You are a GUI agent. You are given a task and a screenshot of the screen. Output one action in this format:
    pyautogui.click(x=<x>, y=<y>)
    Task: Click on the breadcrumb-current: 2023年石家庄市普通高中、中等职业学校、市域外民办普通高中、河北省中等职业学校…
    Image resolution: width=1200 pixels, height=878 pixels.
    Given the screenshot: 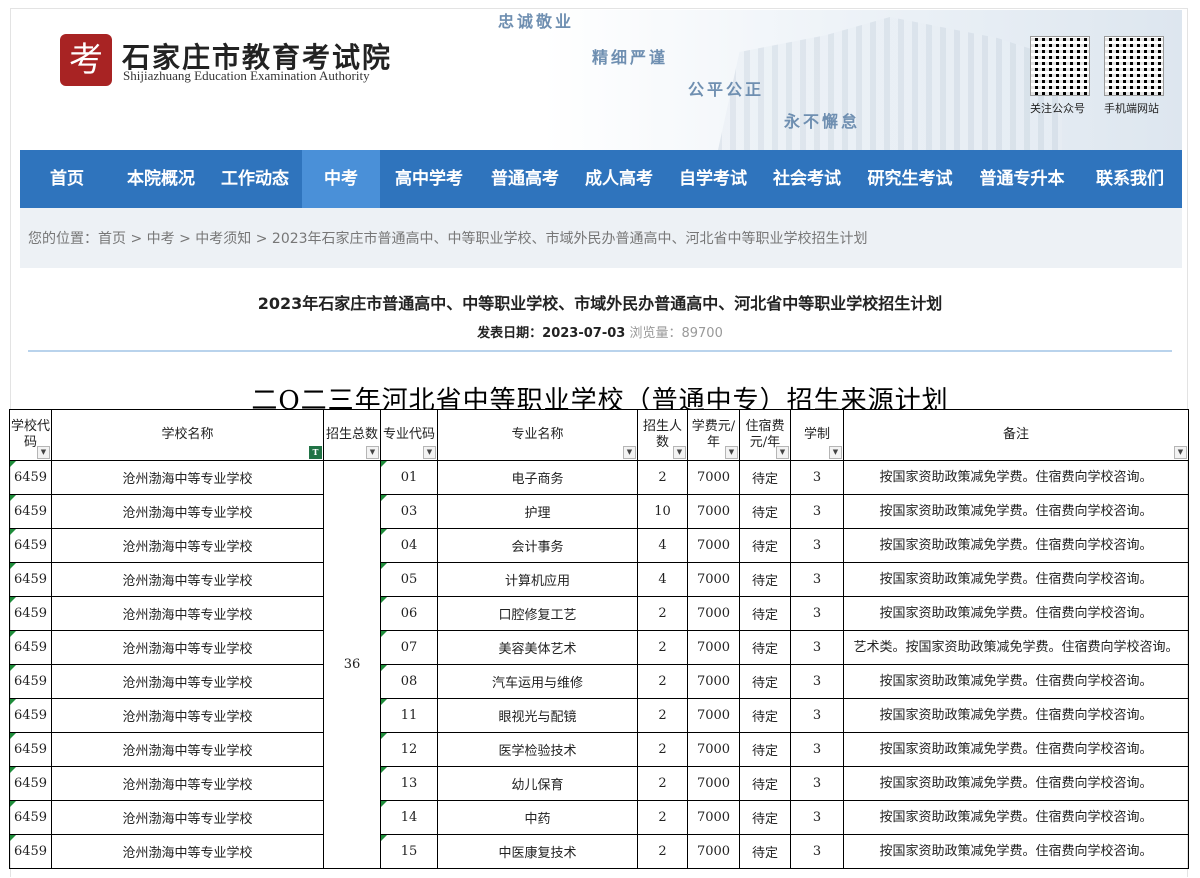 What is the action you would take?
    pyautogui.click(x=570, y=239)
    